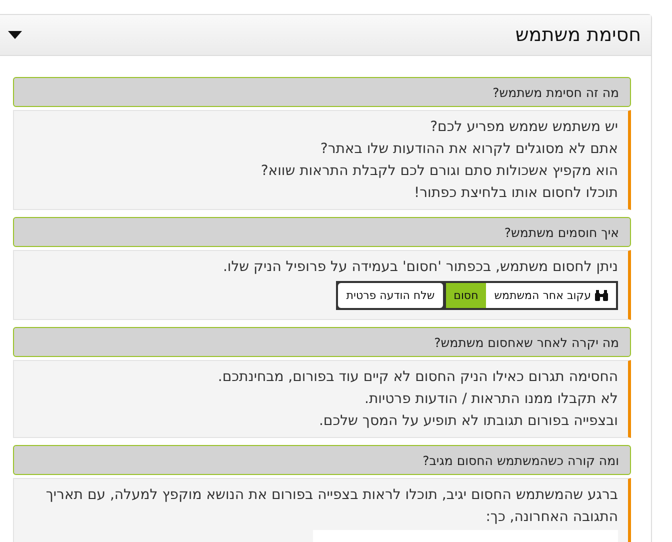 The height and width of the screenshot is (542, 672). I want to click on answer-text: ניתן לחסום משתמש, בכפתור 'חסום' בעמידה על פרופיל הניק שלו., so click(420, 267).